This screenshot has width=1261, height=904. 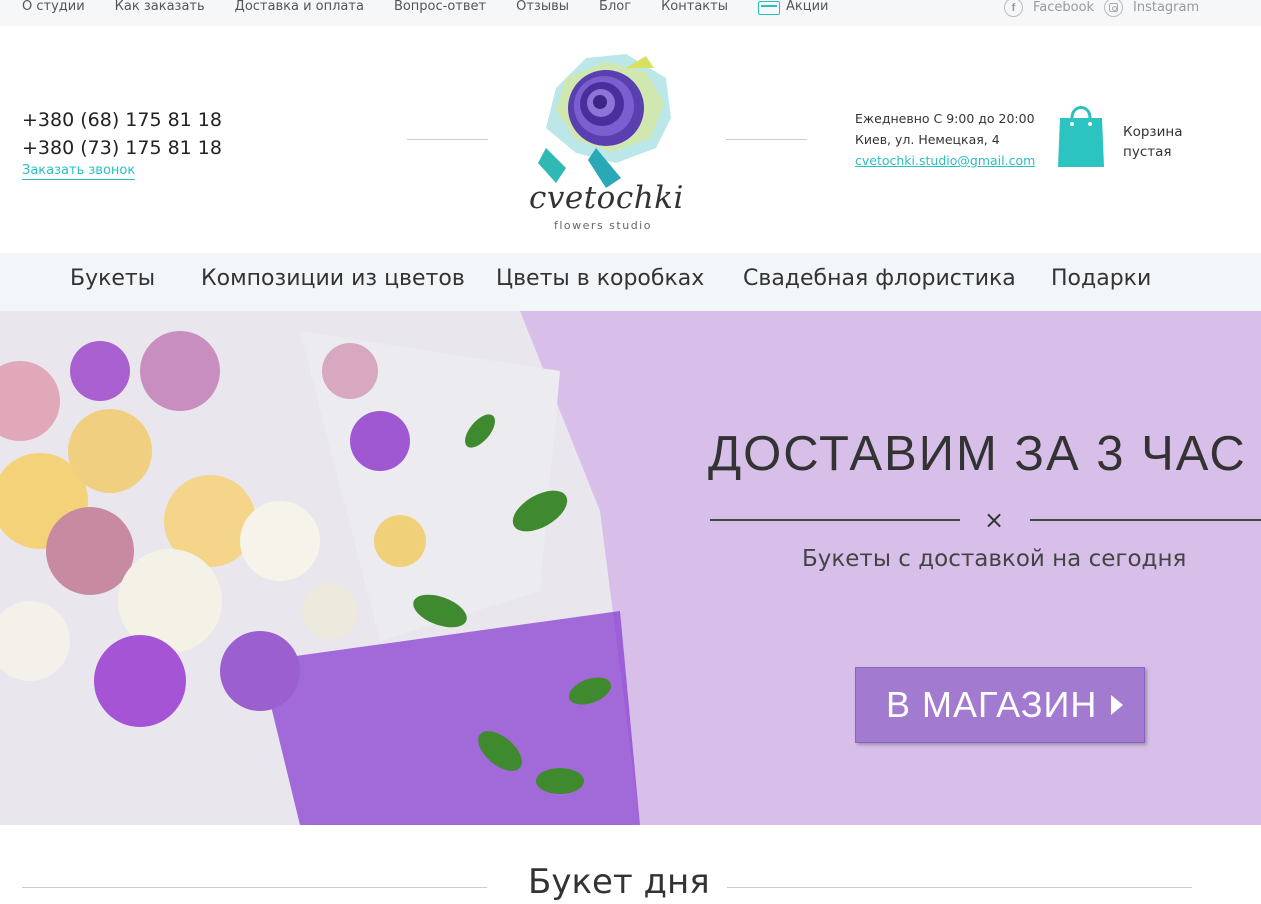 What do you see at coordinates (606, 198) in the screenshot?
I see `logo-wordmark: cvetochki` at bounding box center [606, 198].